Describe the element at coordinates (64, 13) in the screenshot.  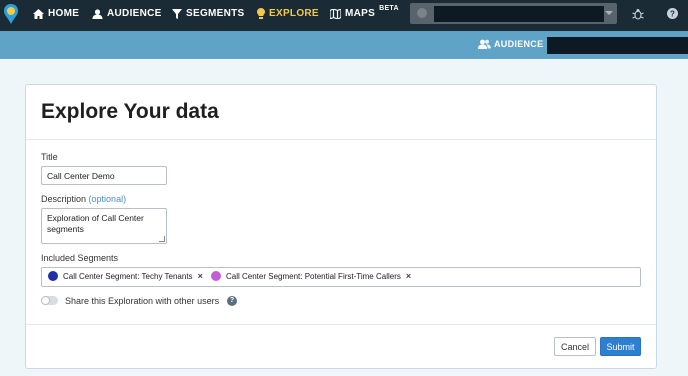
I see `nav-home-label: HOME` at that location.